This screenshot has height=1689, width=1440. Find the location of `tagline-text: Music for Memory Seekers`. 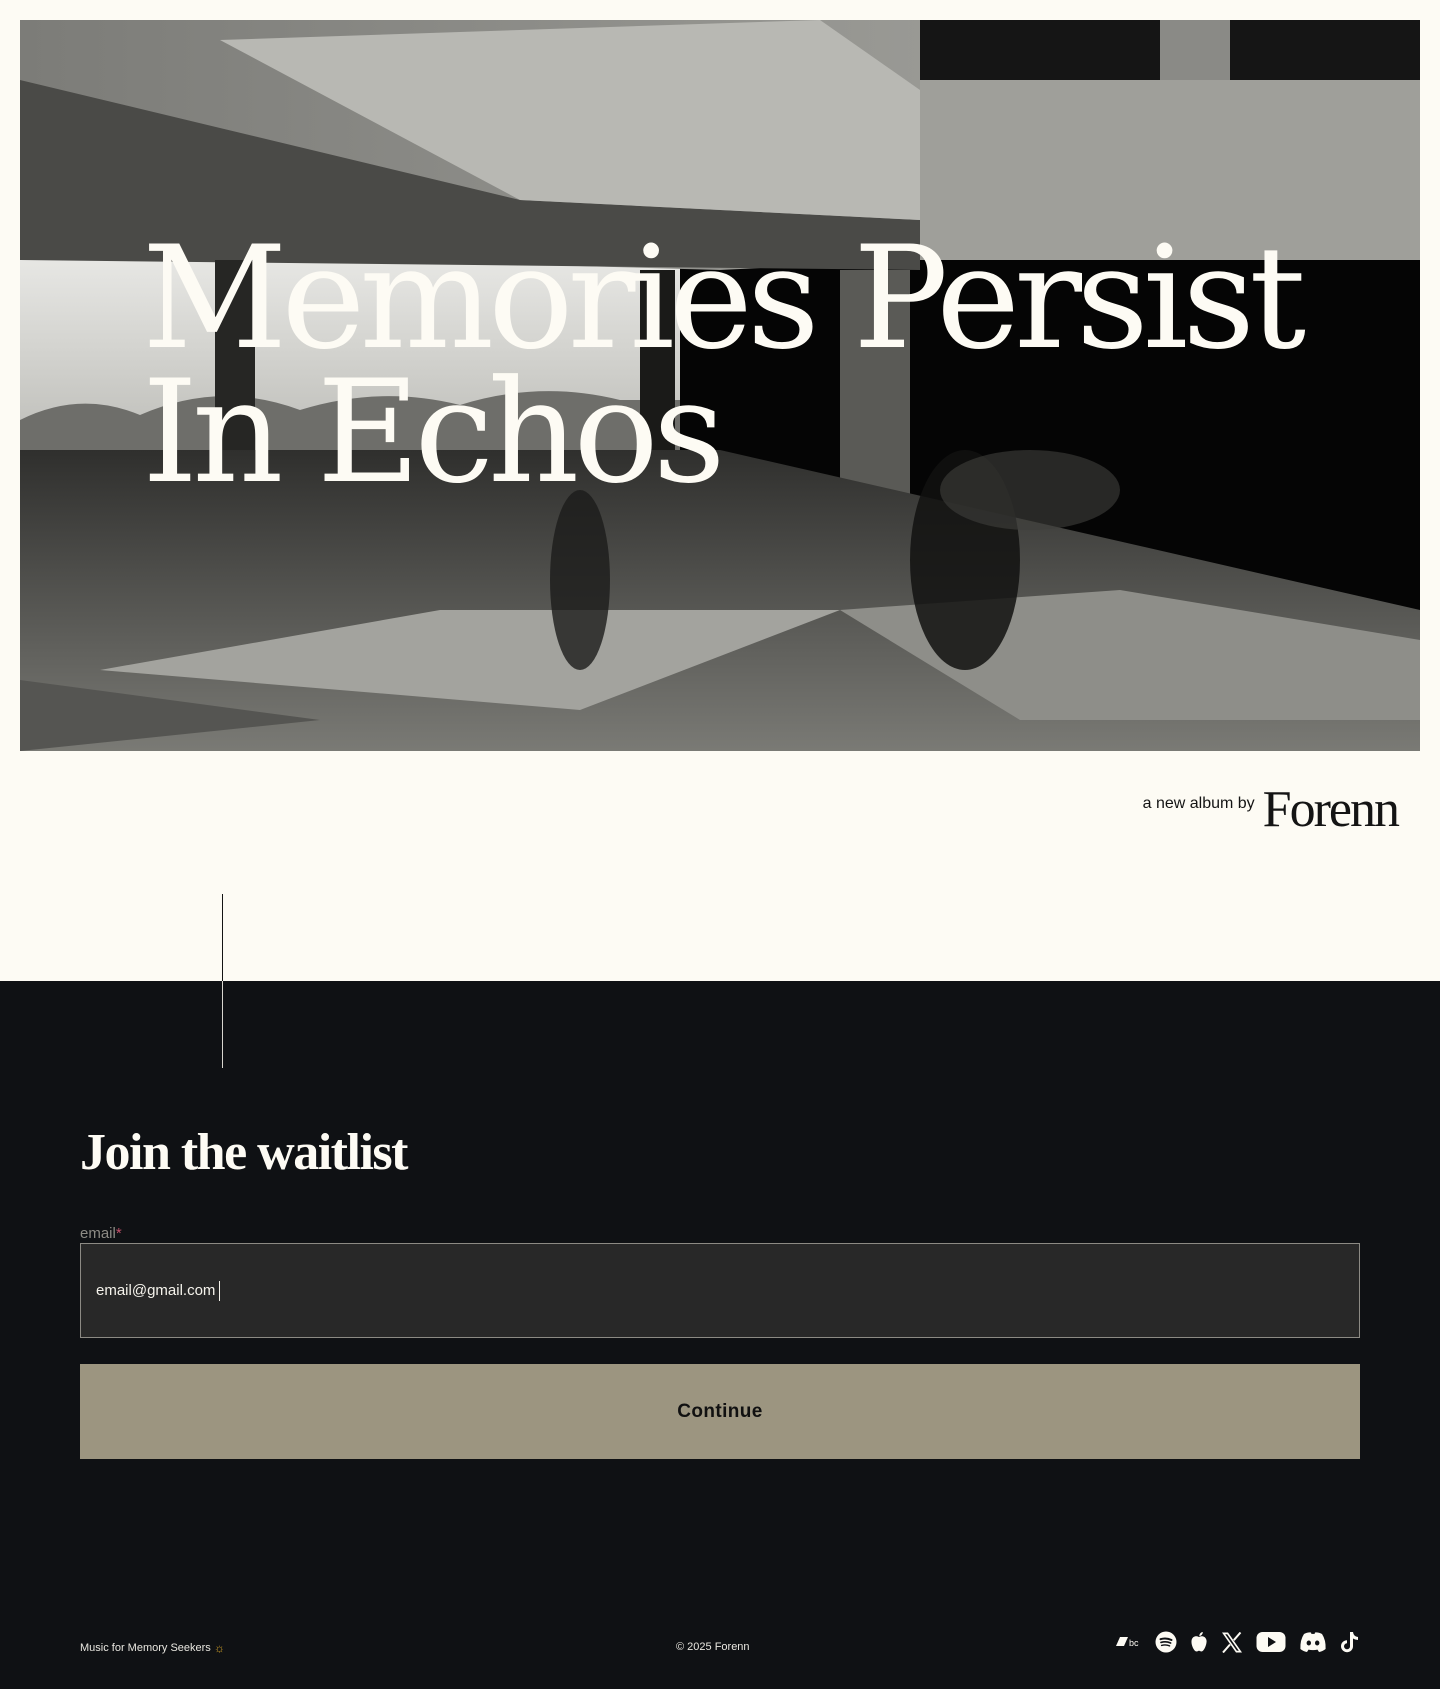

tagline-text: Music for Memory Seekers is located at coordinates (145, 1648).